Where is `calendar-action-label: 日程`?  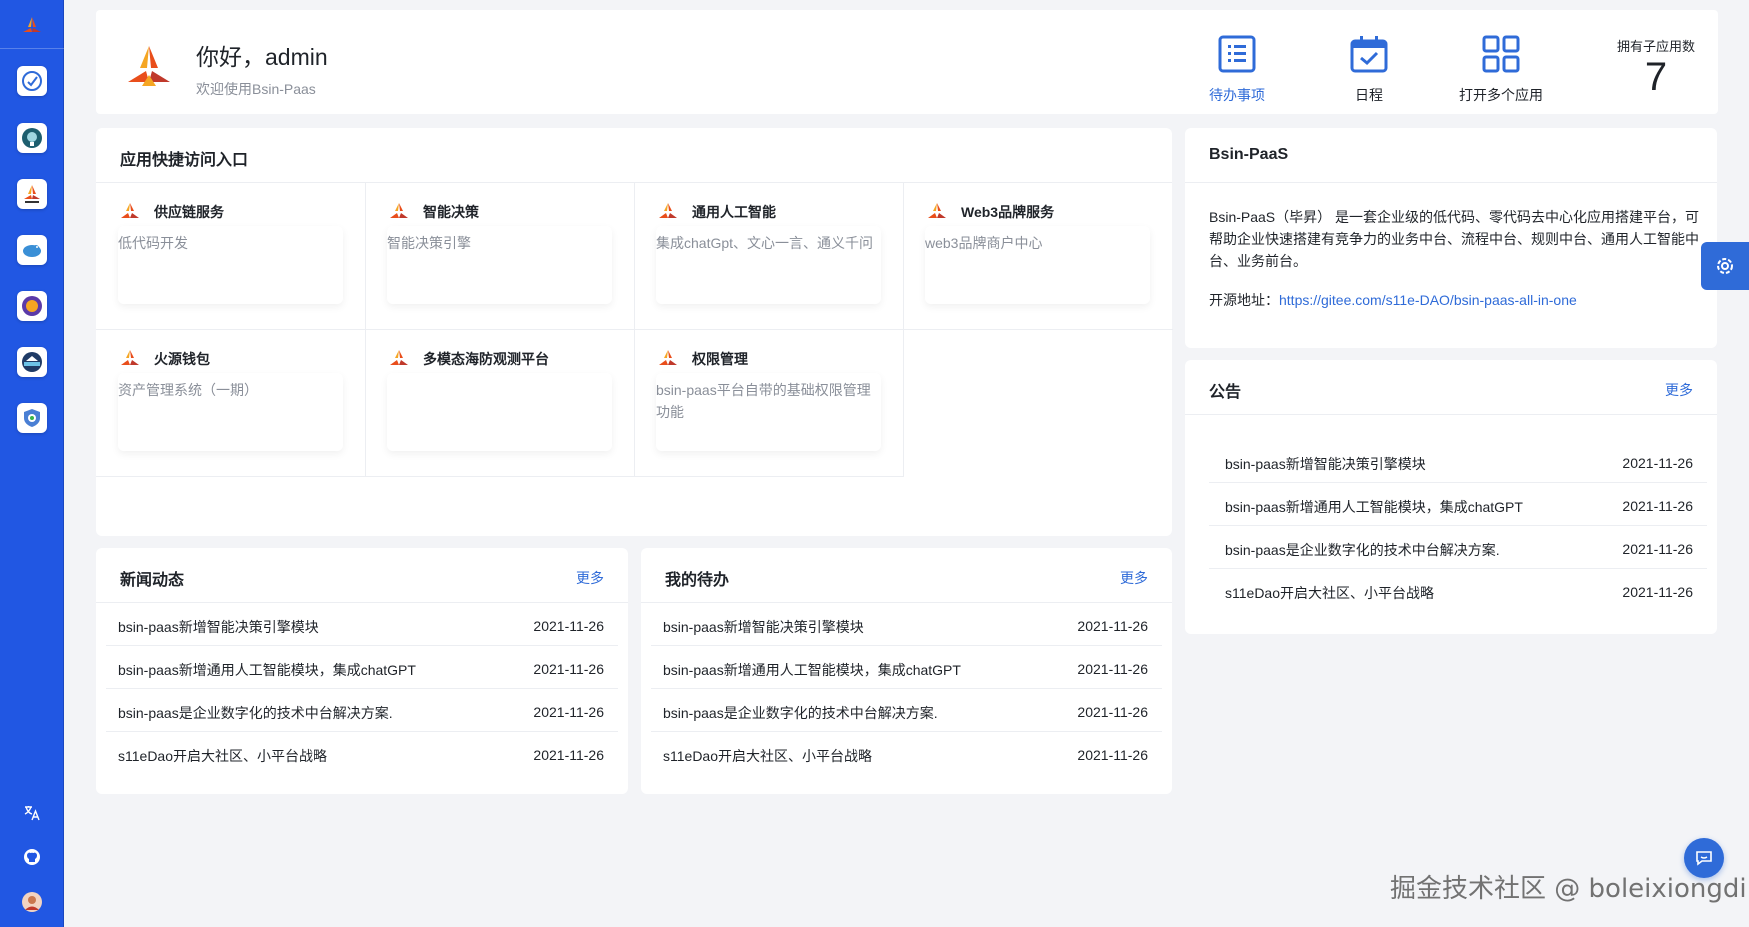 calendar-action-label: 日程 is located at coordinates (1369, 95).